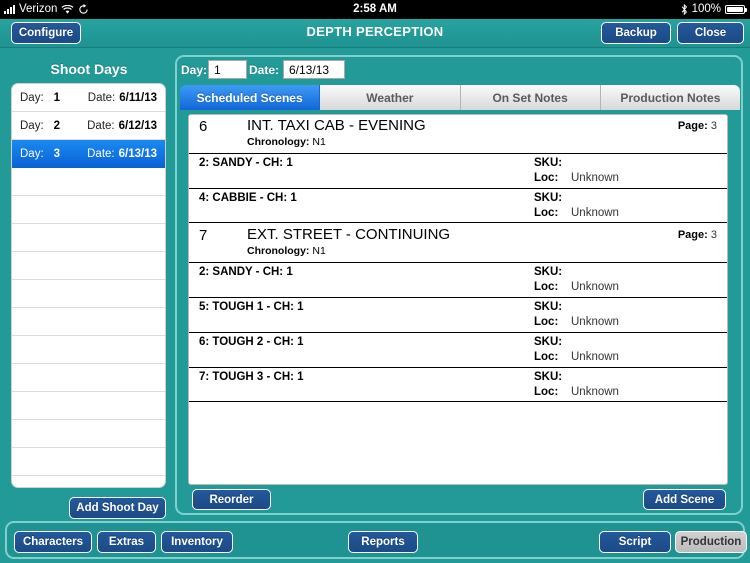 The image size is (750, 563). I want to click on scene-character-row: 6: TOUGH 2 - CH: 1 SKU: Loc: Unknown, so click(458, 349).